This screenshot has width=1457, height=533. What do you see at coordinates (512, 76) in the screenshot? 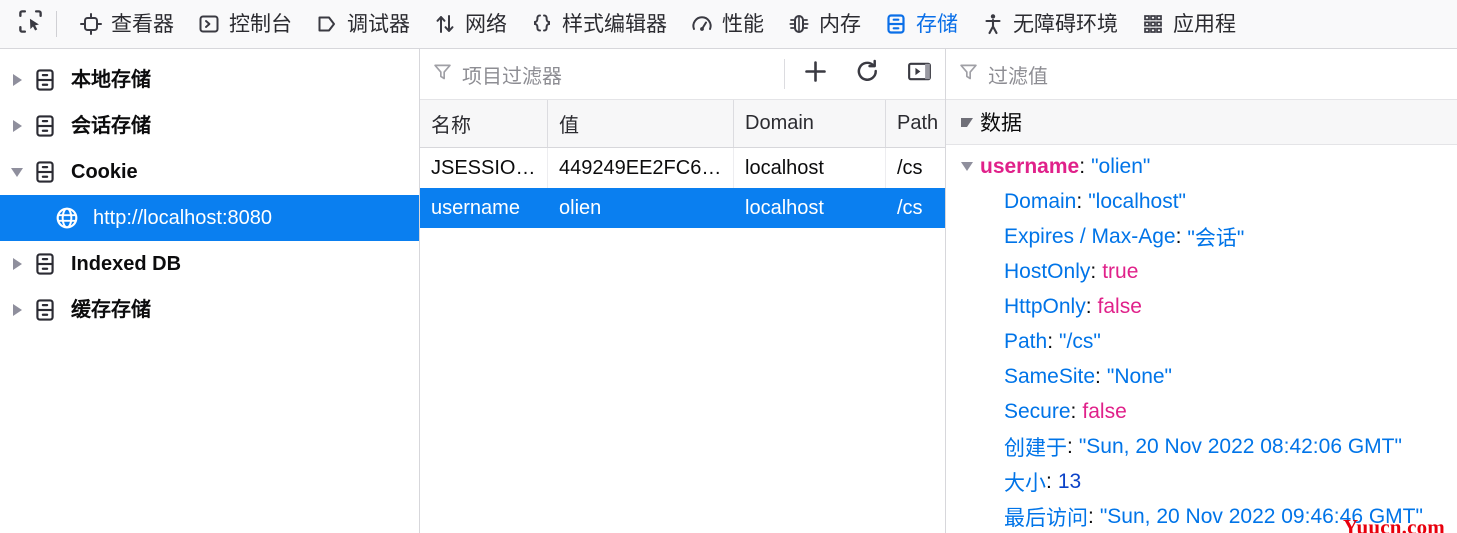
I see `item-filter-placeholder: 项目过滤器` at bounding box center [512, 76].